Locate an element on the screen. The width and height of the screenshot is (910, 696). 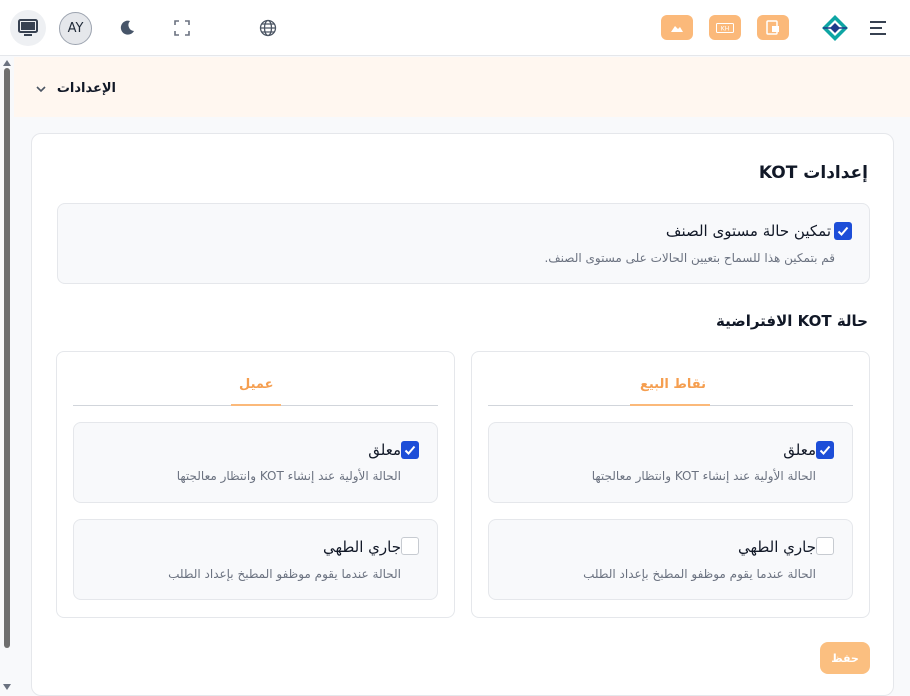
save-button: حفظ is located at coordinates (845, 658).